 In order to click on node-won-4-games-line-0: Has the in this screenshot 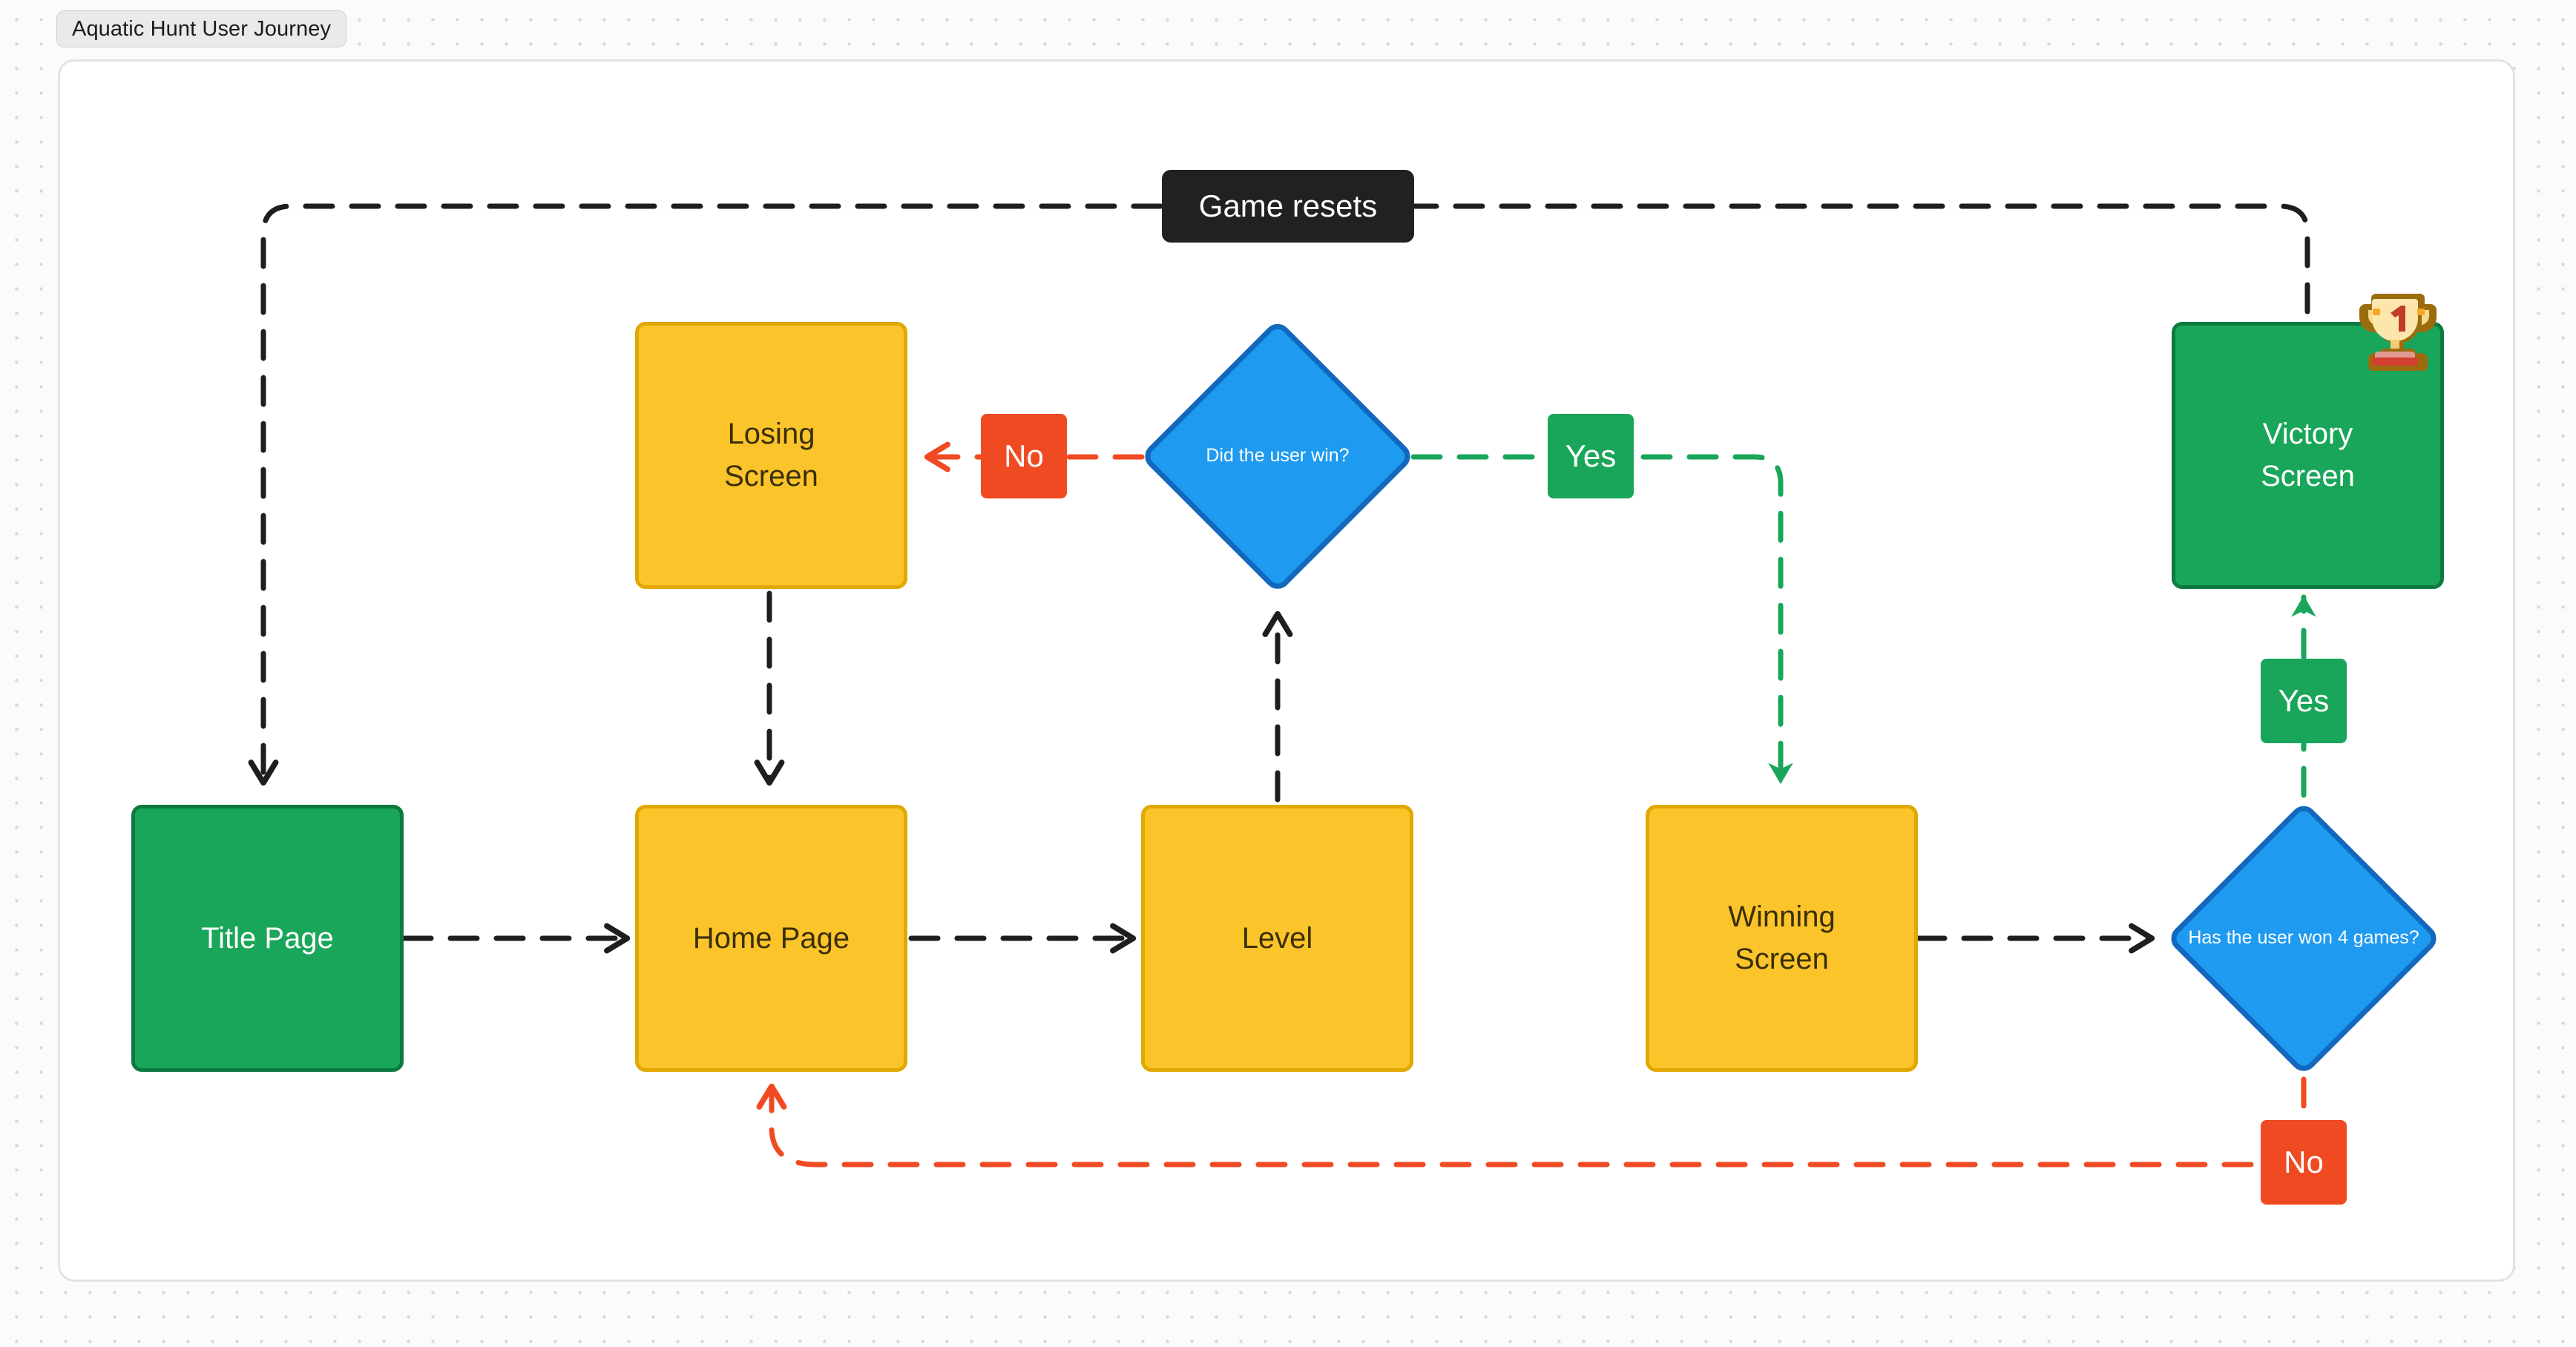, I will do `click(2220, 938)`.